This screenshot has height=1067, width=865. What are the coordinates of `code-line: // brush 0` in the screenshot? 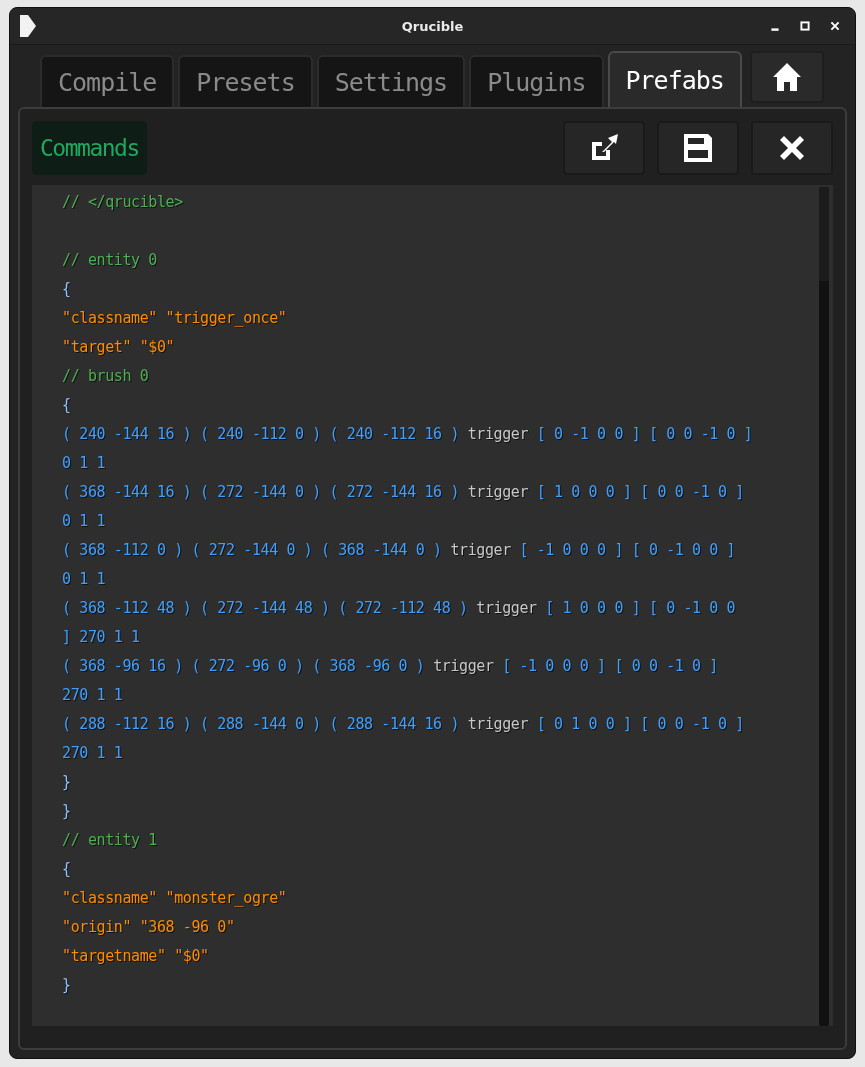 It's located at (105, 375).